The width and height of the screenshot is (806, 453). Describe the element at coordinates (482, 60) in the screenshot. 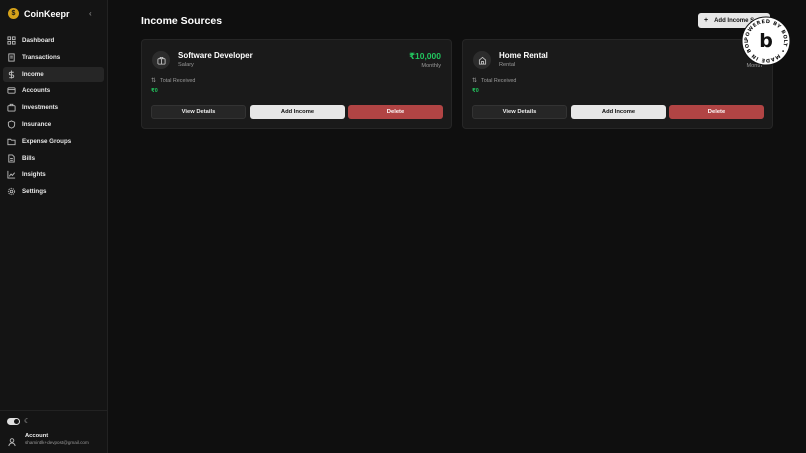

I see `home-icon` at that location.